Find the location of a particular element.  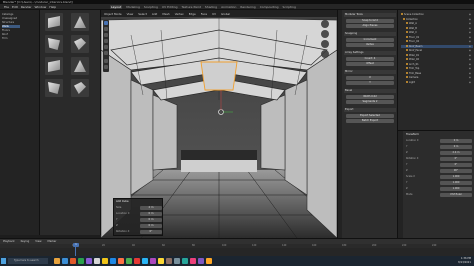

outliner-item: Wall_B ◉ is located at coordinates (437, 28).